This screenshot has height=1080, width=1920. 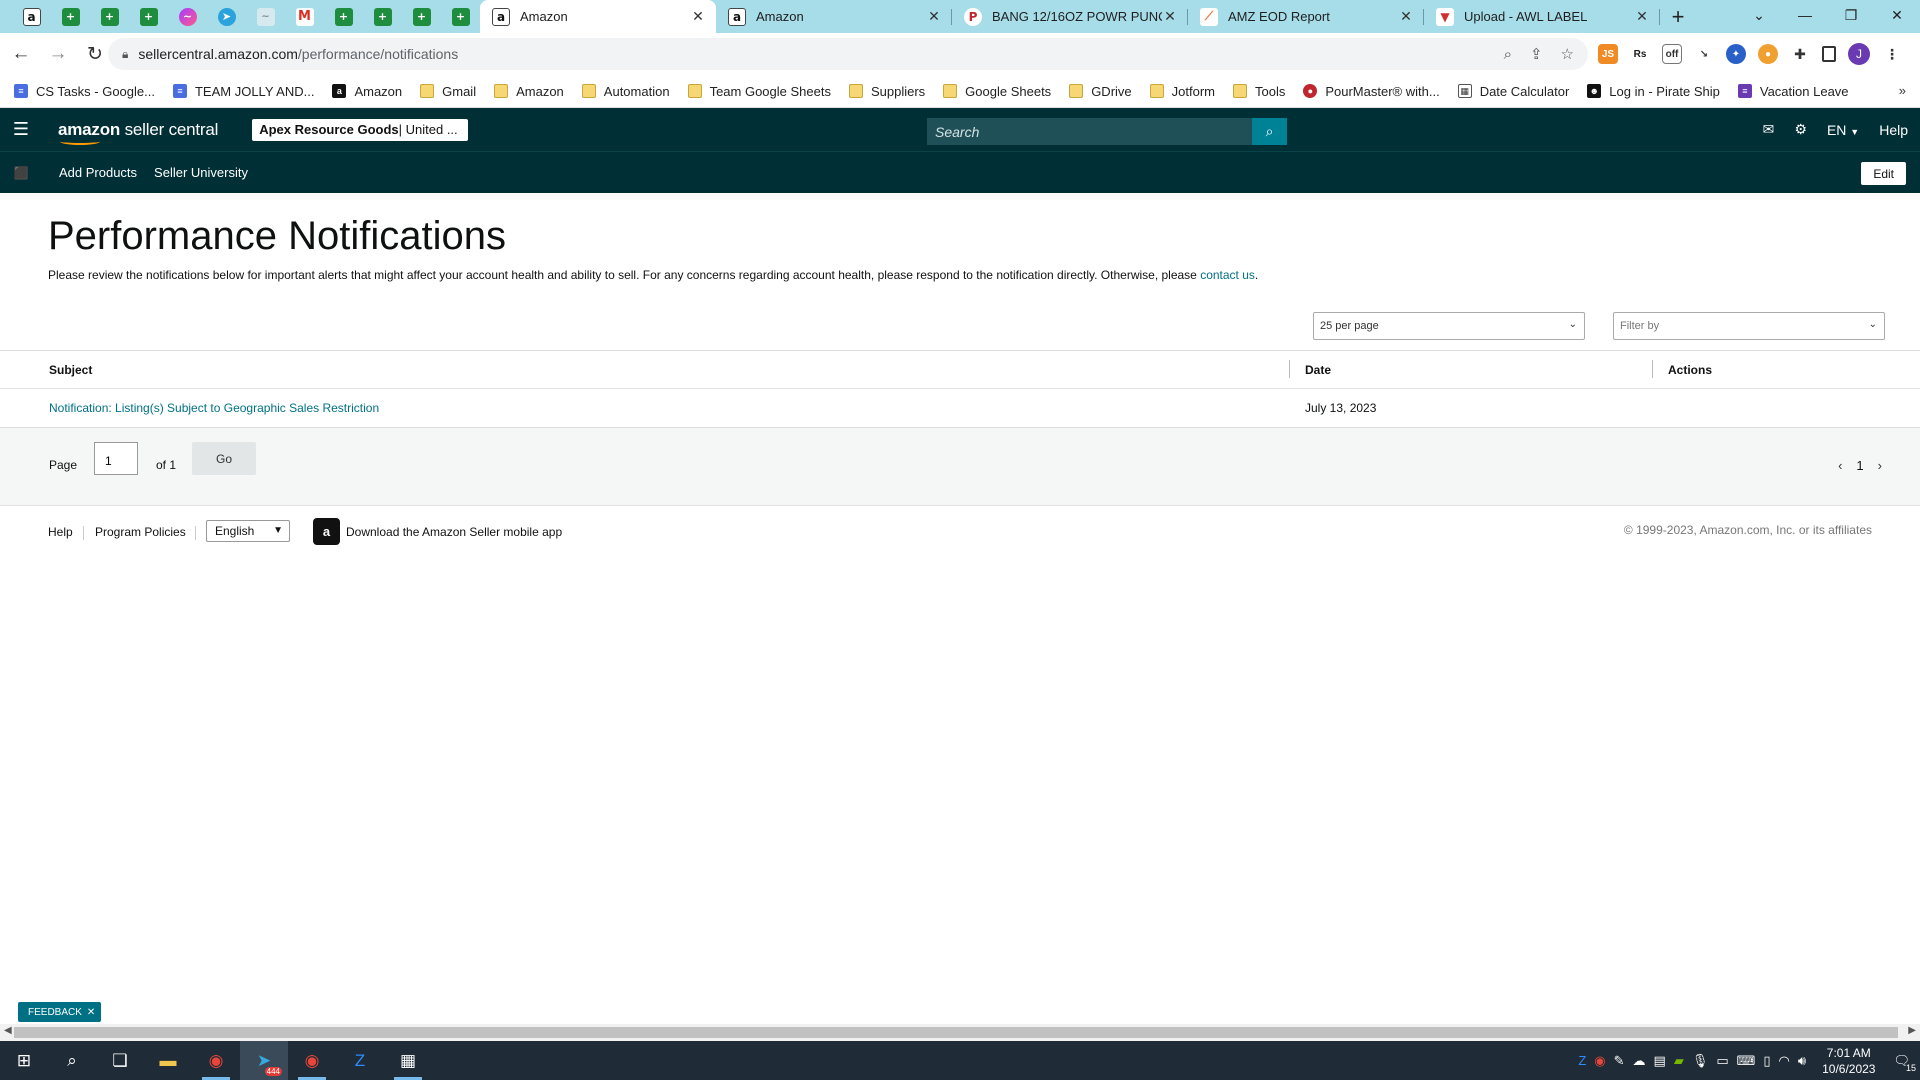 I want to click on cursor-extension-icon: ↘, so click(x=1704, y=54).